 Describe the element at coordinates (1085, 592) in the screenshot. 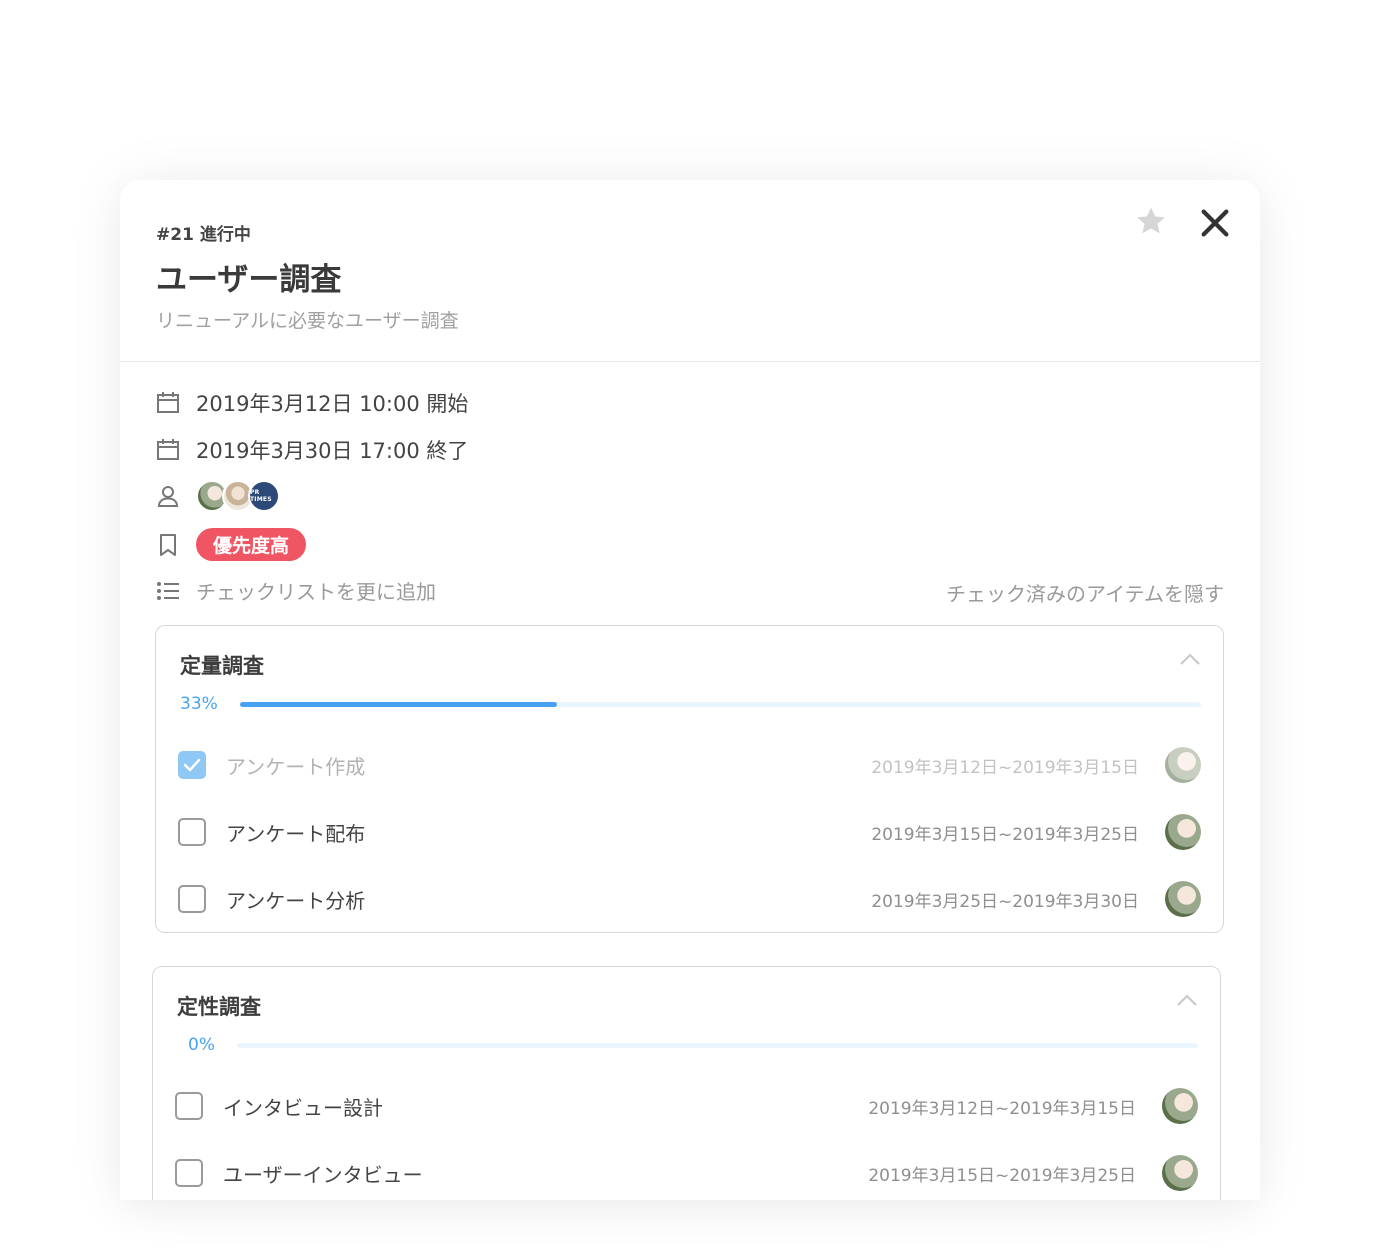

I see `hide-checked-button: チェック済みのアイテムを隠す` at that location.